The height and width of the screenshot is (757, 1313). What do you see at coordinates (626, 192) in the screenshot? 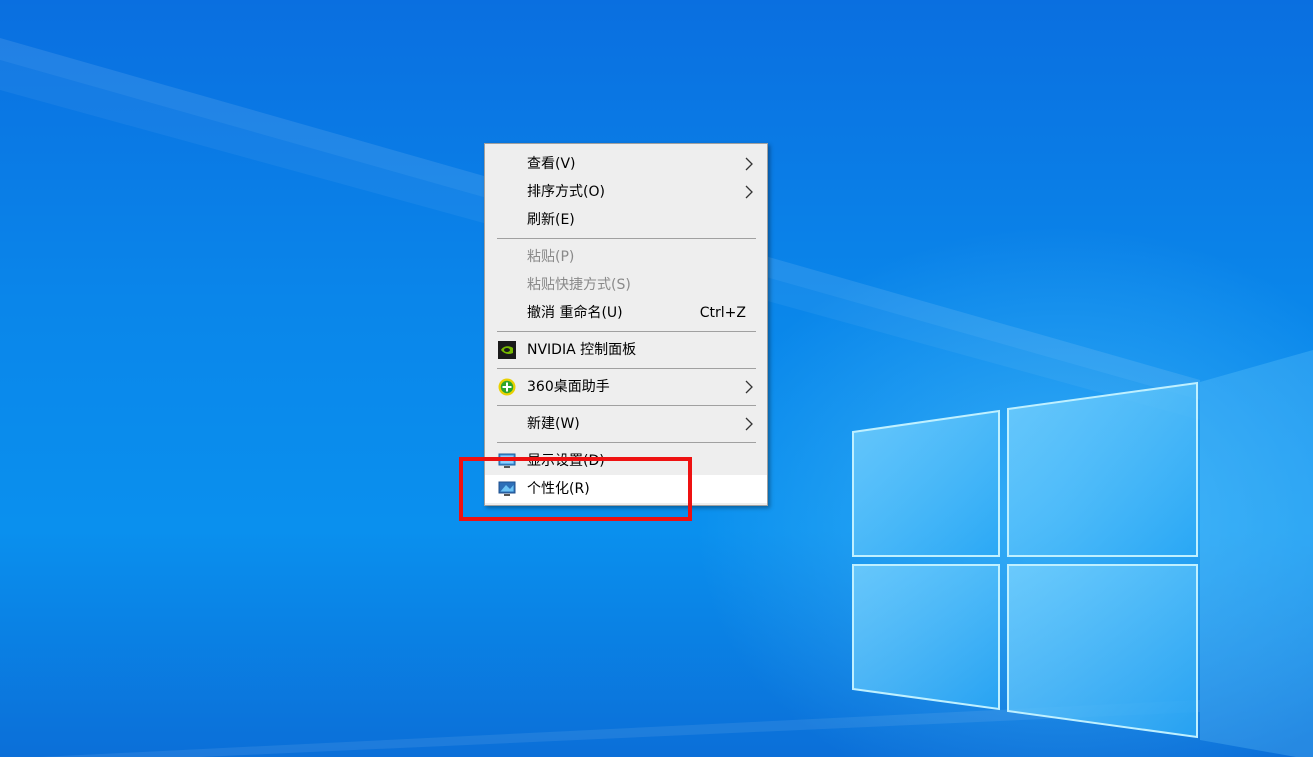
I see `menu-item-sort-by: 排序方式(O)` at bounding box center [626, 192].